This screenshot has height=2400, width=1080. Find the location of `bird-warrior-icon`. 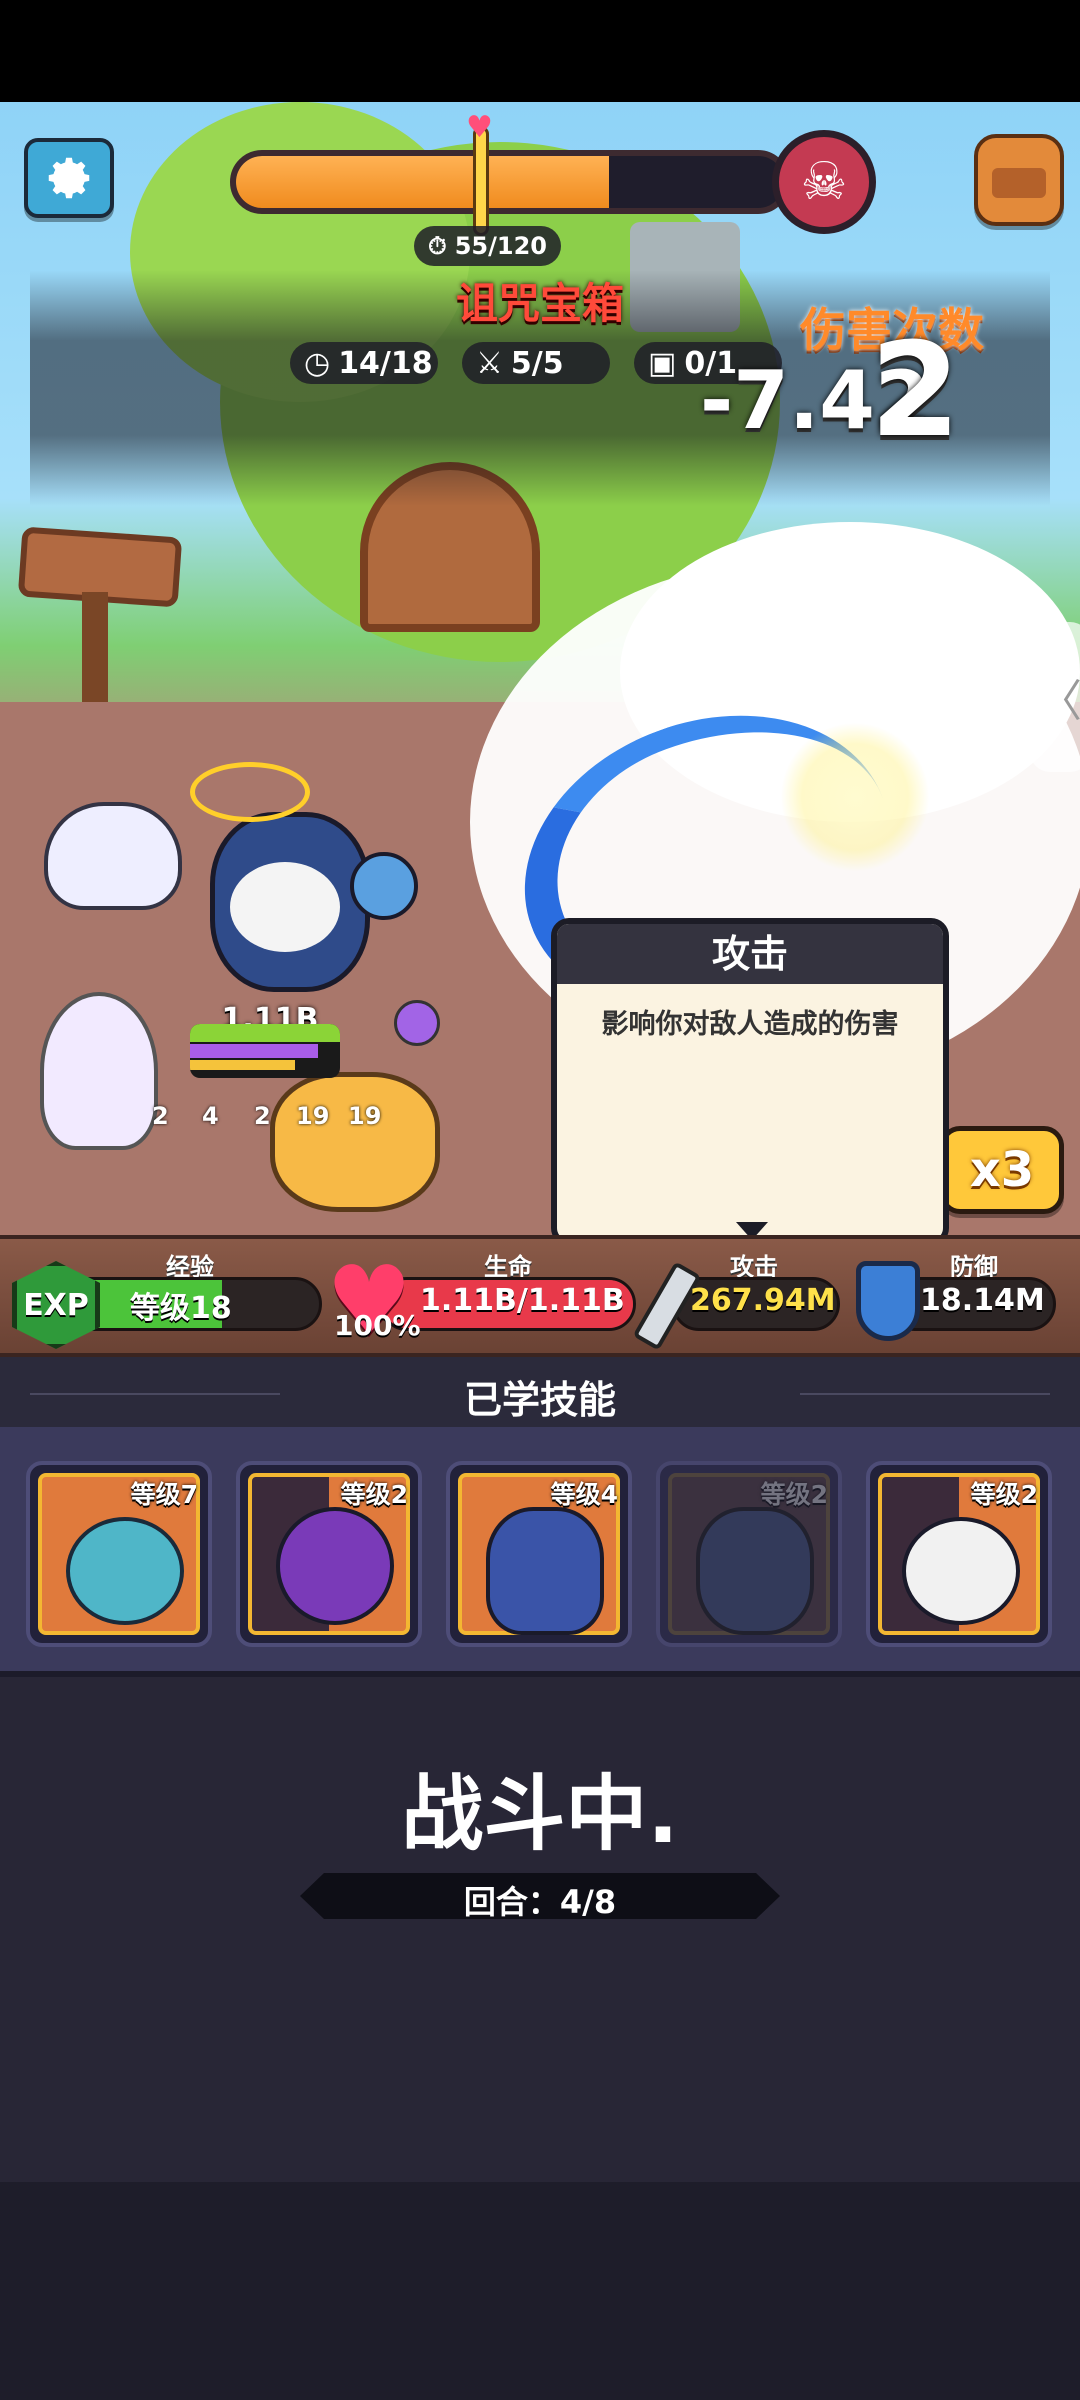

bird-warrior-icon is located at coordinates (755, 1571).